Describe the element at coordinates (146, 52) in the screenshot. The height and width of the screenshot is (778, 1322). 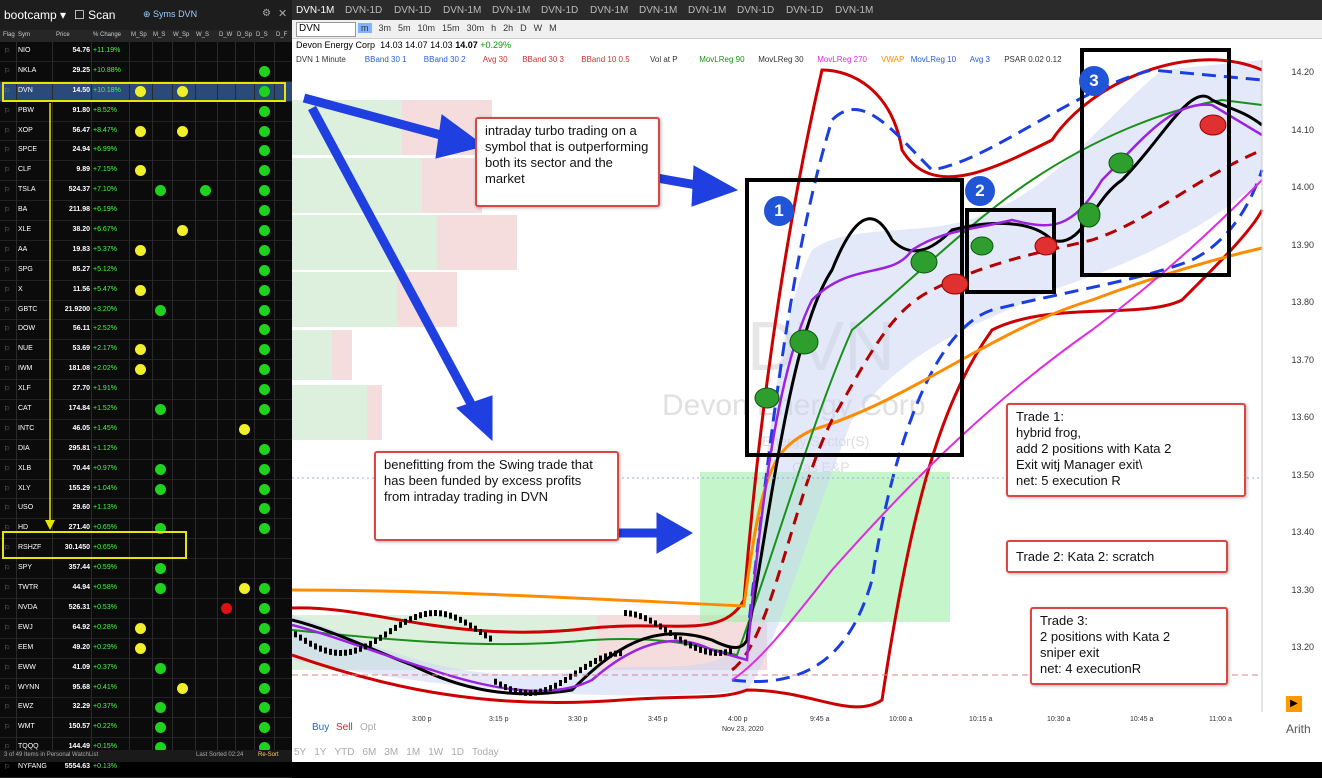
I see `watchlist-row: ⚐ NIO 54.76 +11.19%` at that location.